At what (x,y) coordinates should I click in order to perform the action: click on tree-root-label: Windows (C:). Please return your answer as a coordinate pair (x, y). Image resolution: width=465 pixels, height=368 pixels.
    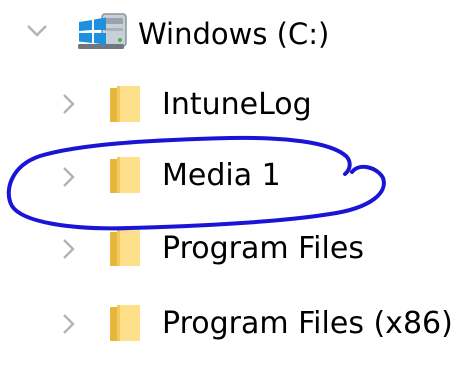
    Looking at the image, I should click on (234, 34).